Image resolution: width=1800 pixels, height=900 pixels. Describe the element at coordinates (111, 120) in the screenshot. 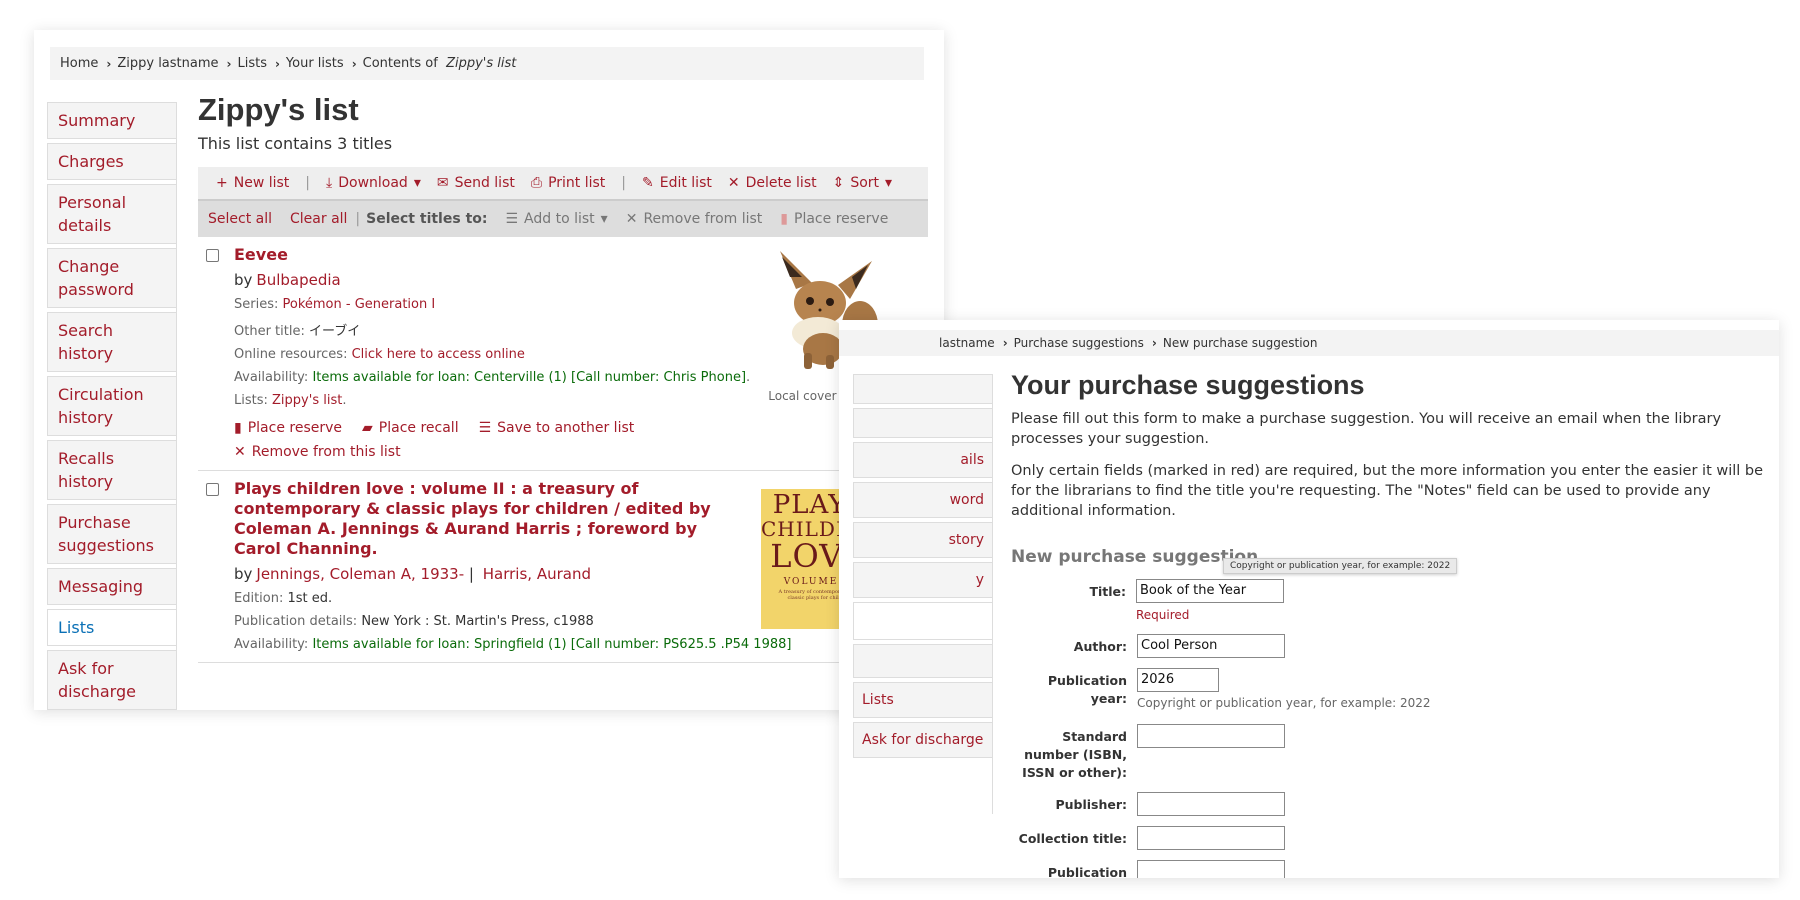

I see `sidebar-item-summary: Summary` at that location.